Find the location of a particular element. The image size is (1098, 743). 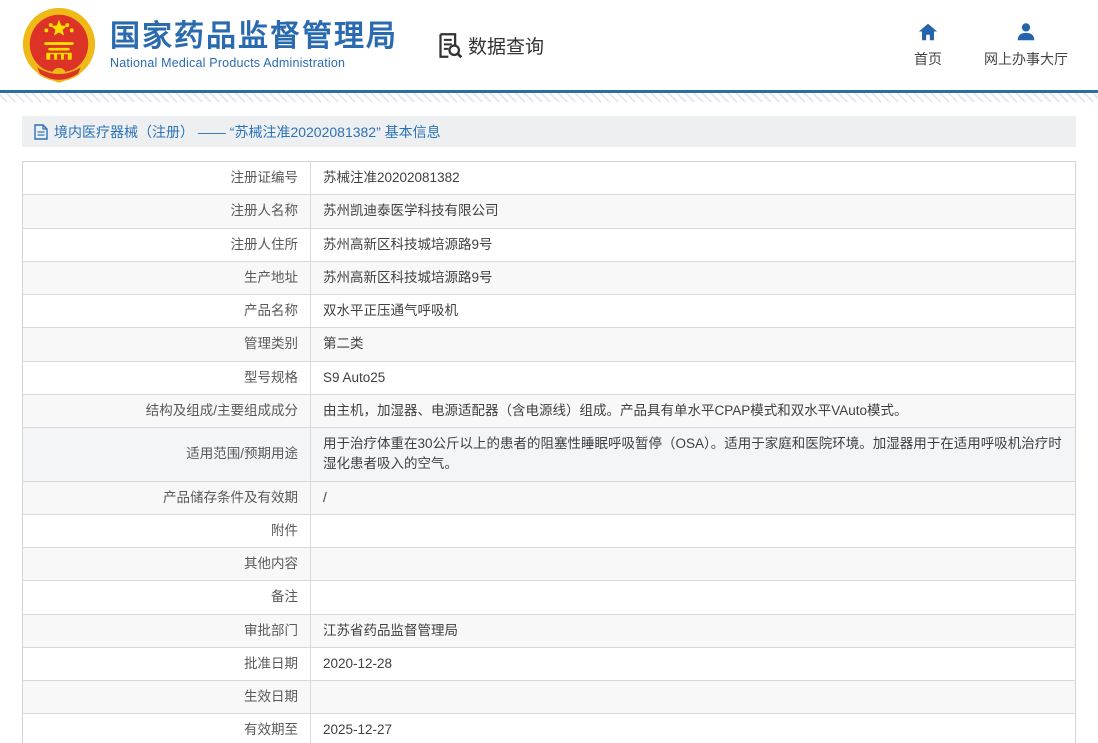

row-value: 双水平正压通气呼吸机 is located at coordinates (390, 310).